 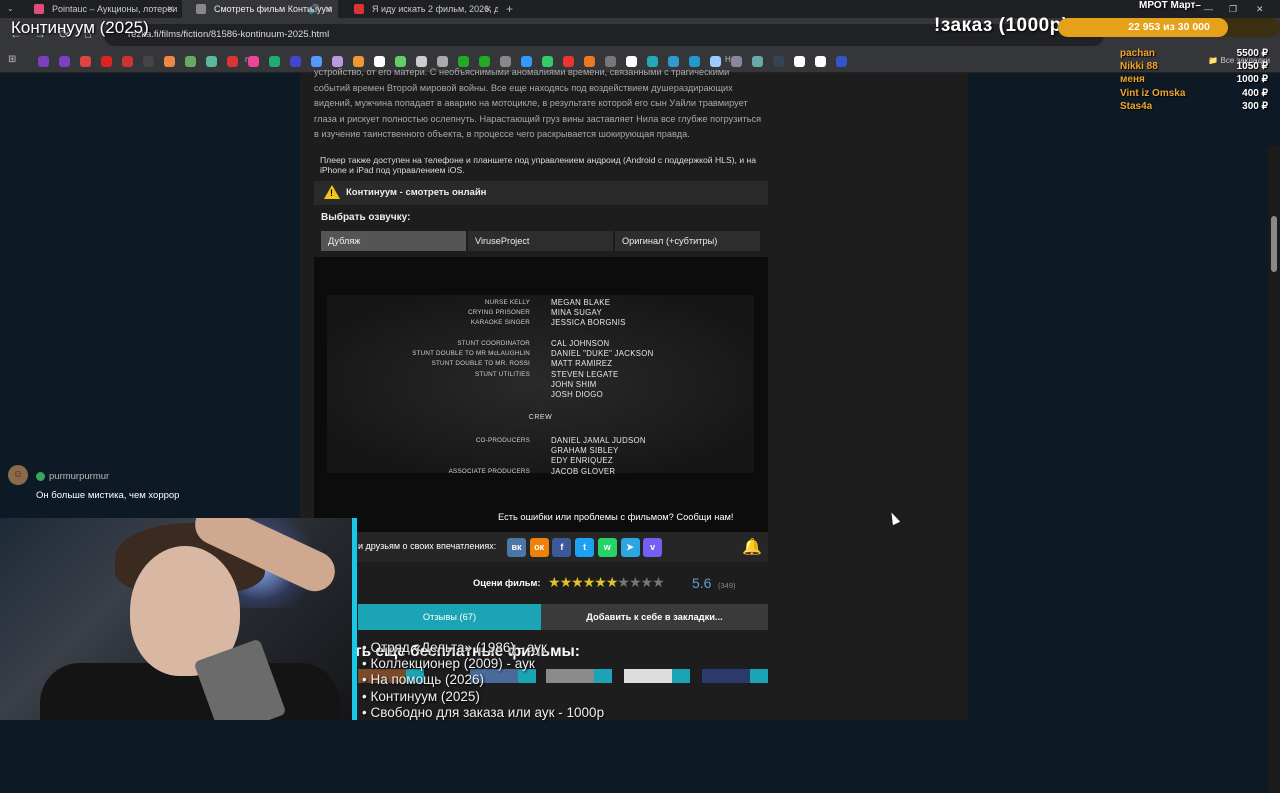 I want to click on warning-icon, so click(x=332, y=192).